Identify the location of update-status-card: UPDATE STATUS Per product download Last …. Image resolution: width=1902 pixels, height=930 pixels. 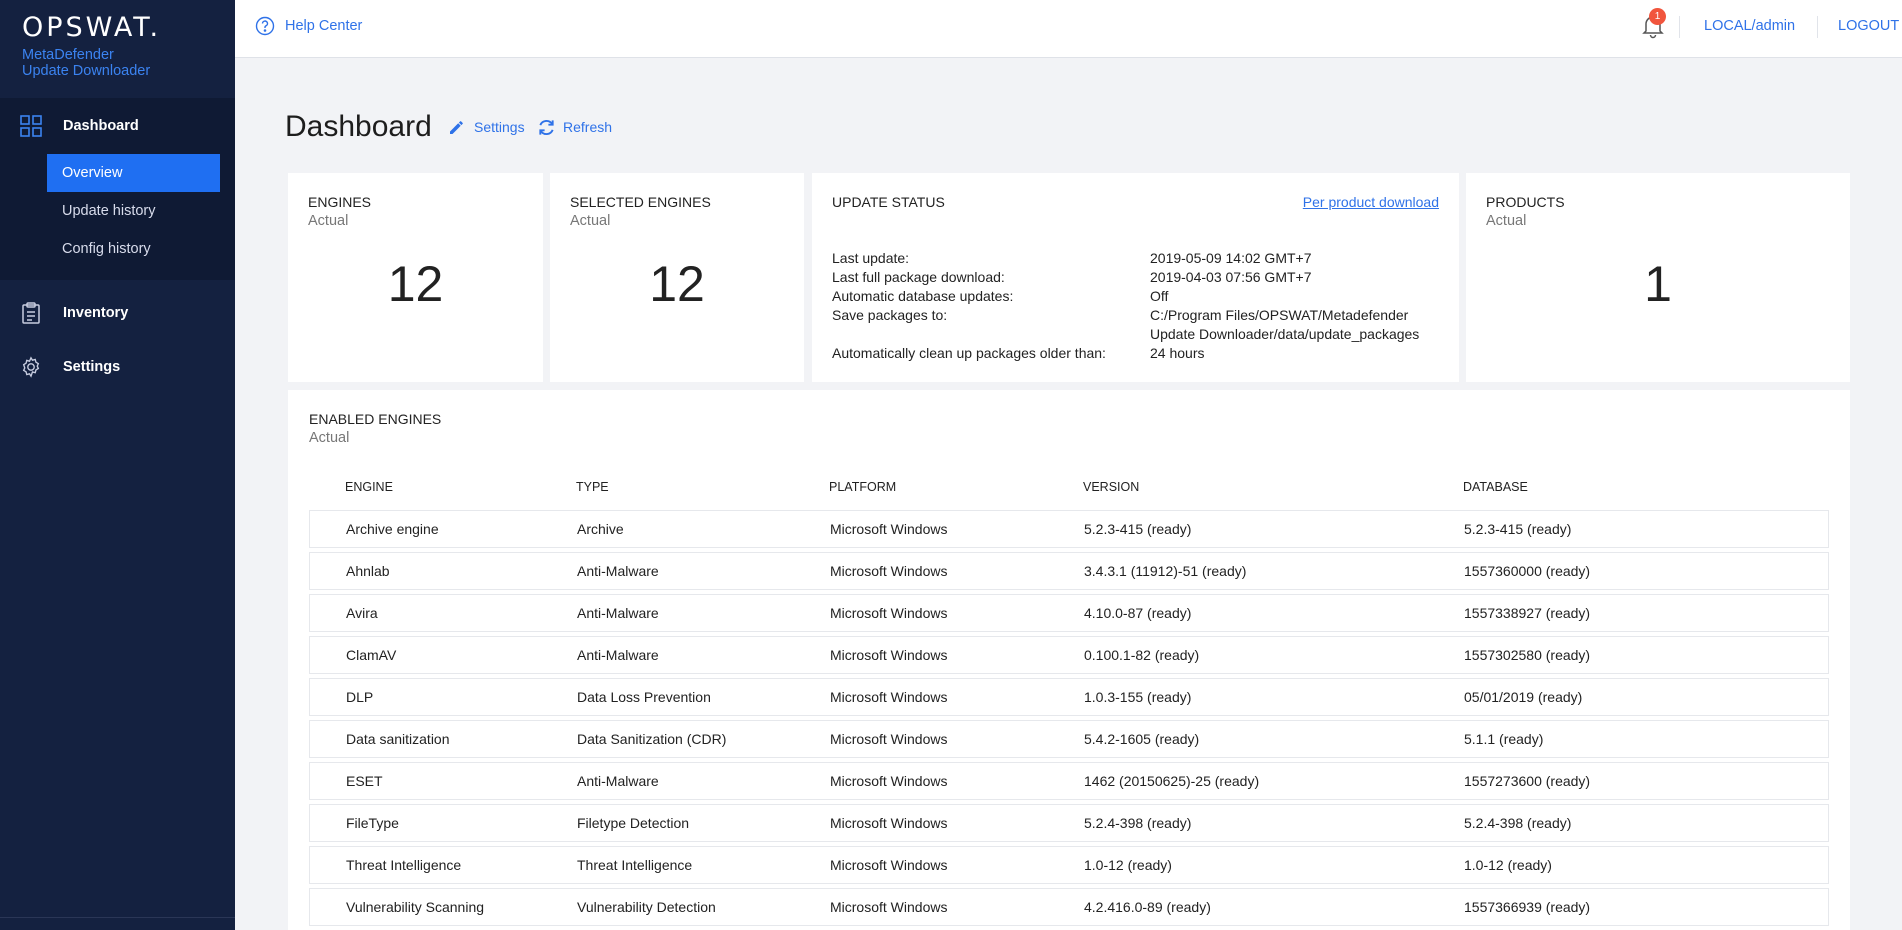
(1135, 277).